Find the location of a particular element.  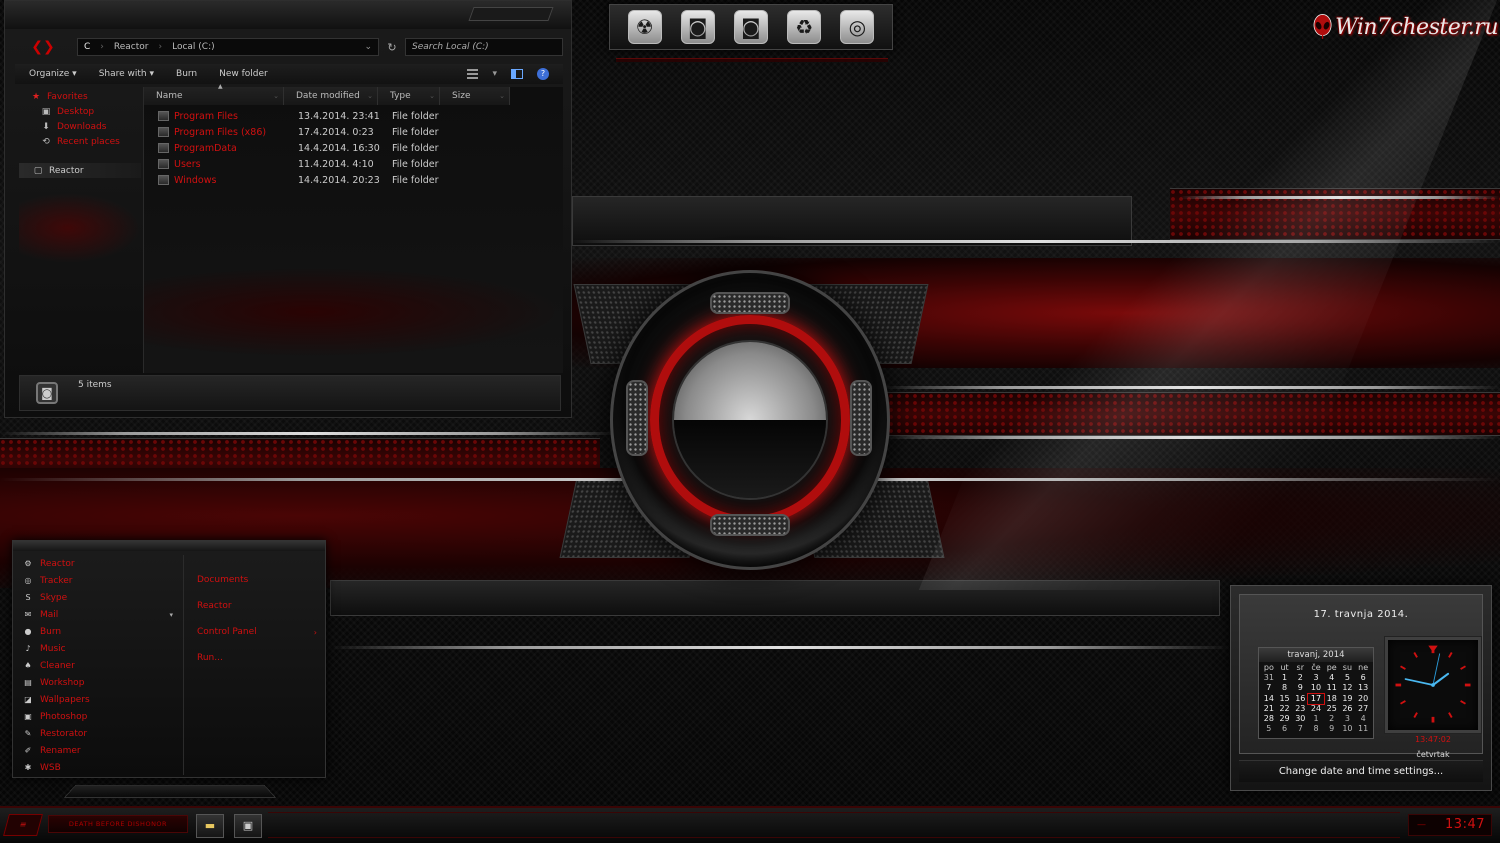

start-menu-item-mail: ✉ Mail ▾ is located at coordinates (99, 614).